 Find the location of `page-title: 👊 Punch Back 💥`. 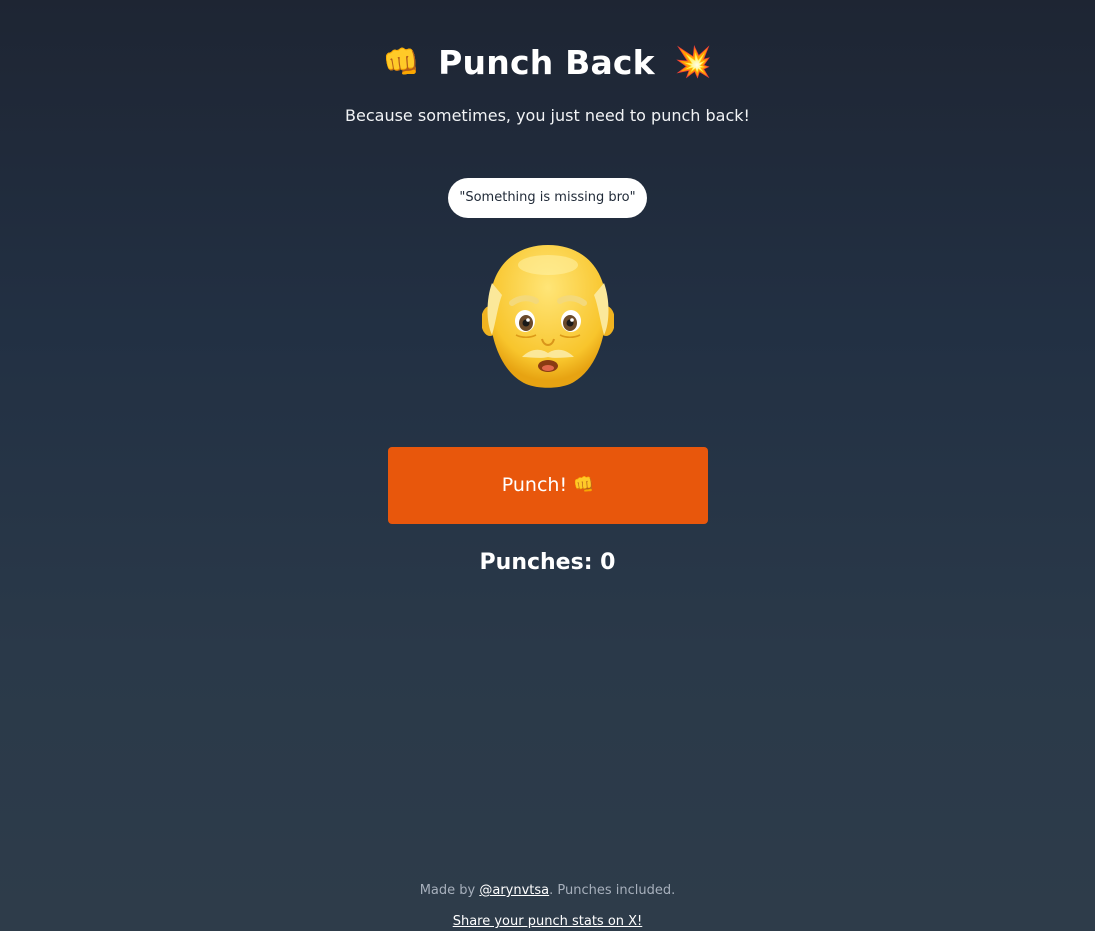

page-title: 👊 Punch Back 💥 is located at coordinates (547, 63).